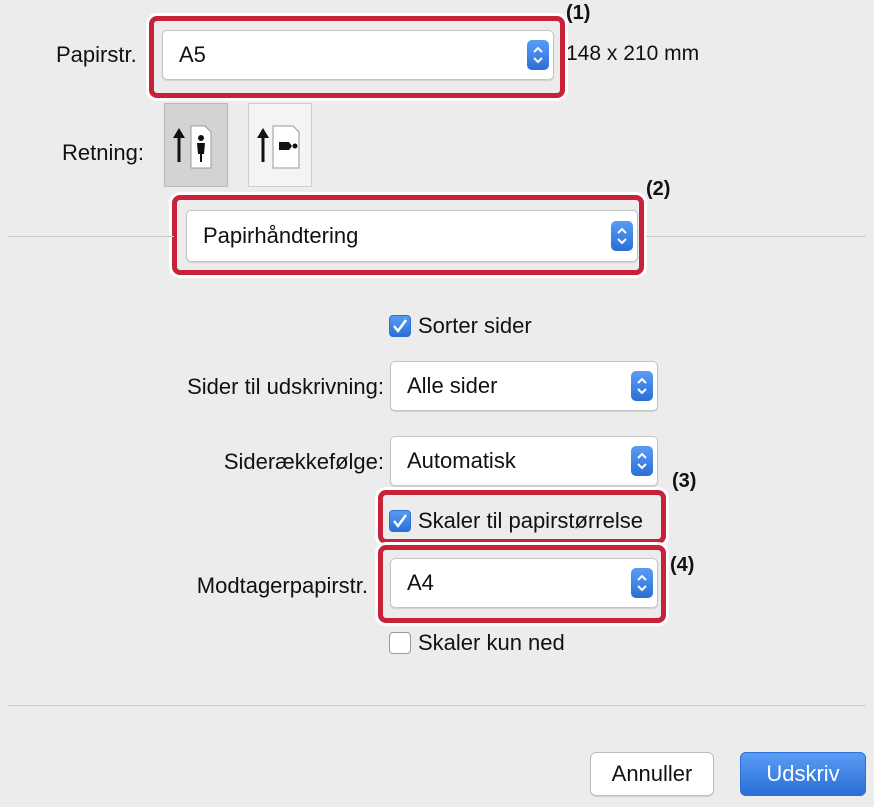  I want to click on paper-size-dimensions: 148 x 210 mm, so click(633, 53).